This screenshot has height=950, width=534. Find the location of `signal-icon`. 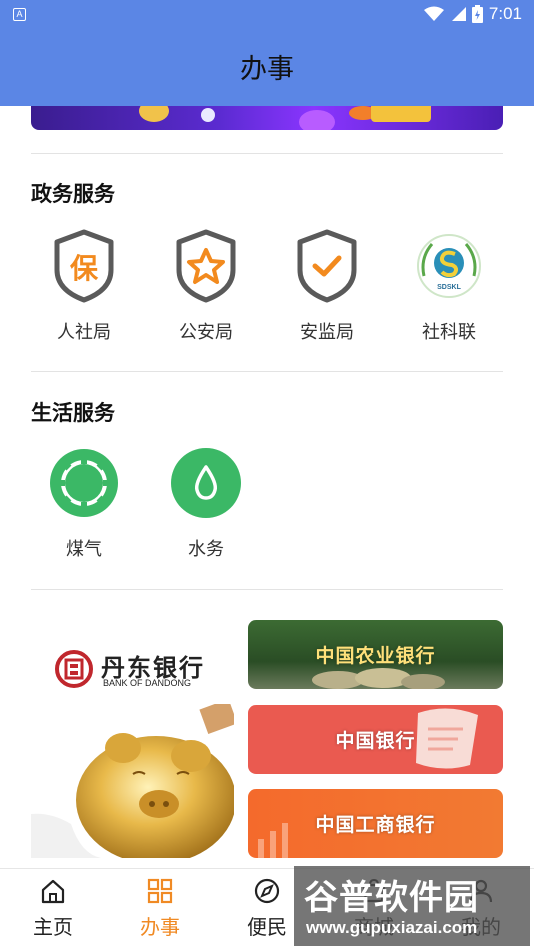

signal-icon is located at coordinates (458, 14).